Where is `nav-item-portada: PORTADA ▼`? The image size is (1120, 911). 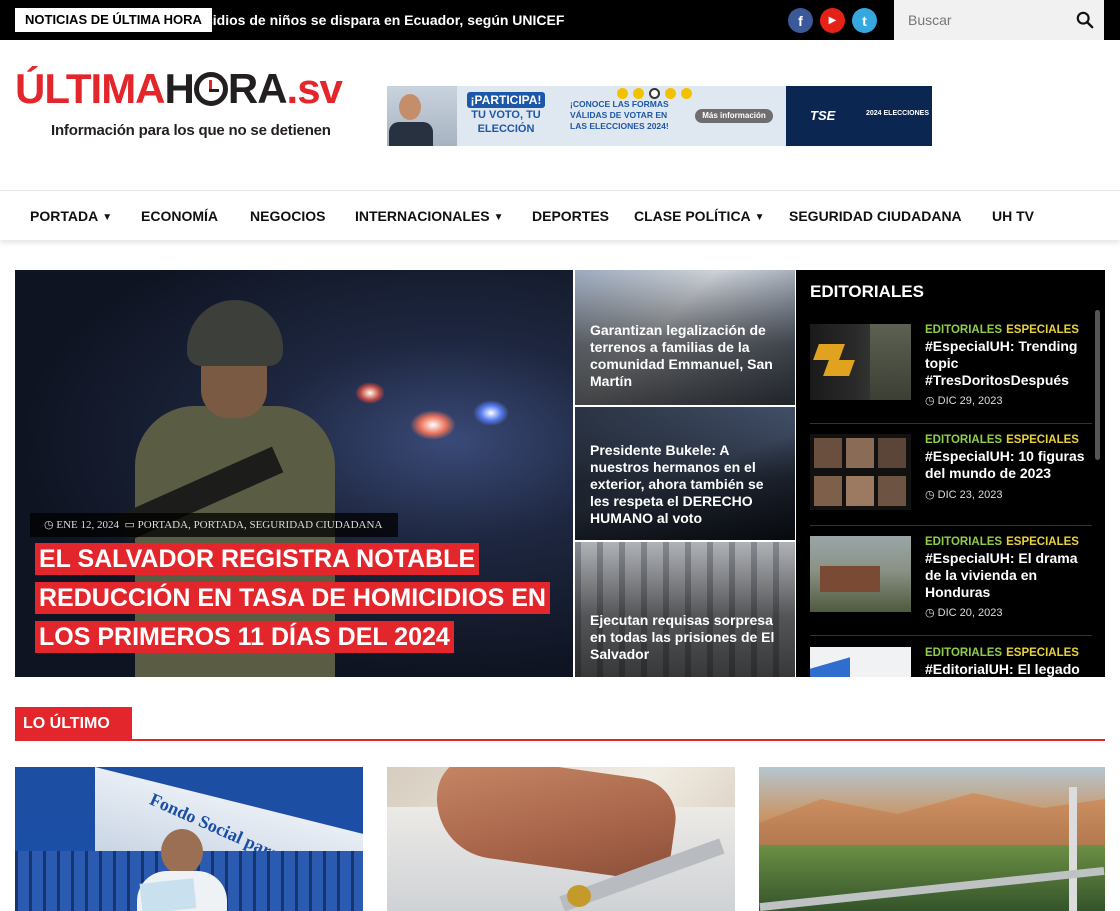 nav-item-portada: PORTADA ▼ is located at coordinates (71, 216).